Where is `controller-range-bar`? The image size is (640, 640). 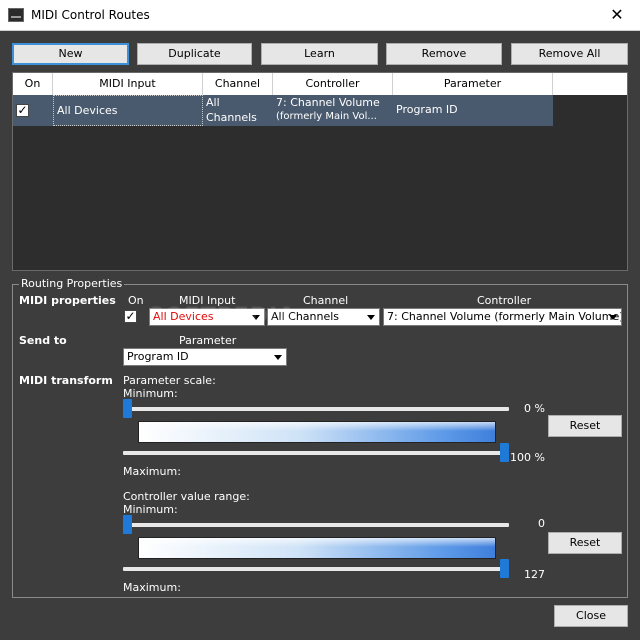
controller-range-bar is located at coordinates (317, 548).